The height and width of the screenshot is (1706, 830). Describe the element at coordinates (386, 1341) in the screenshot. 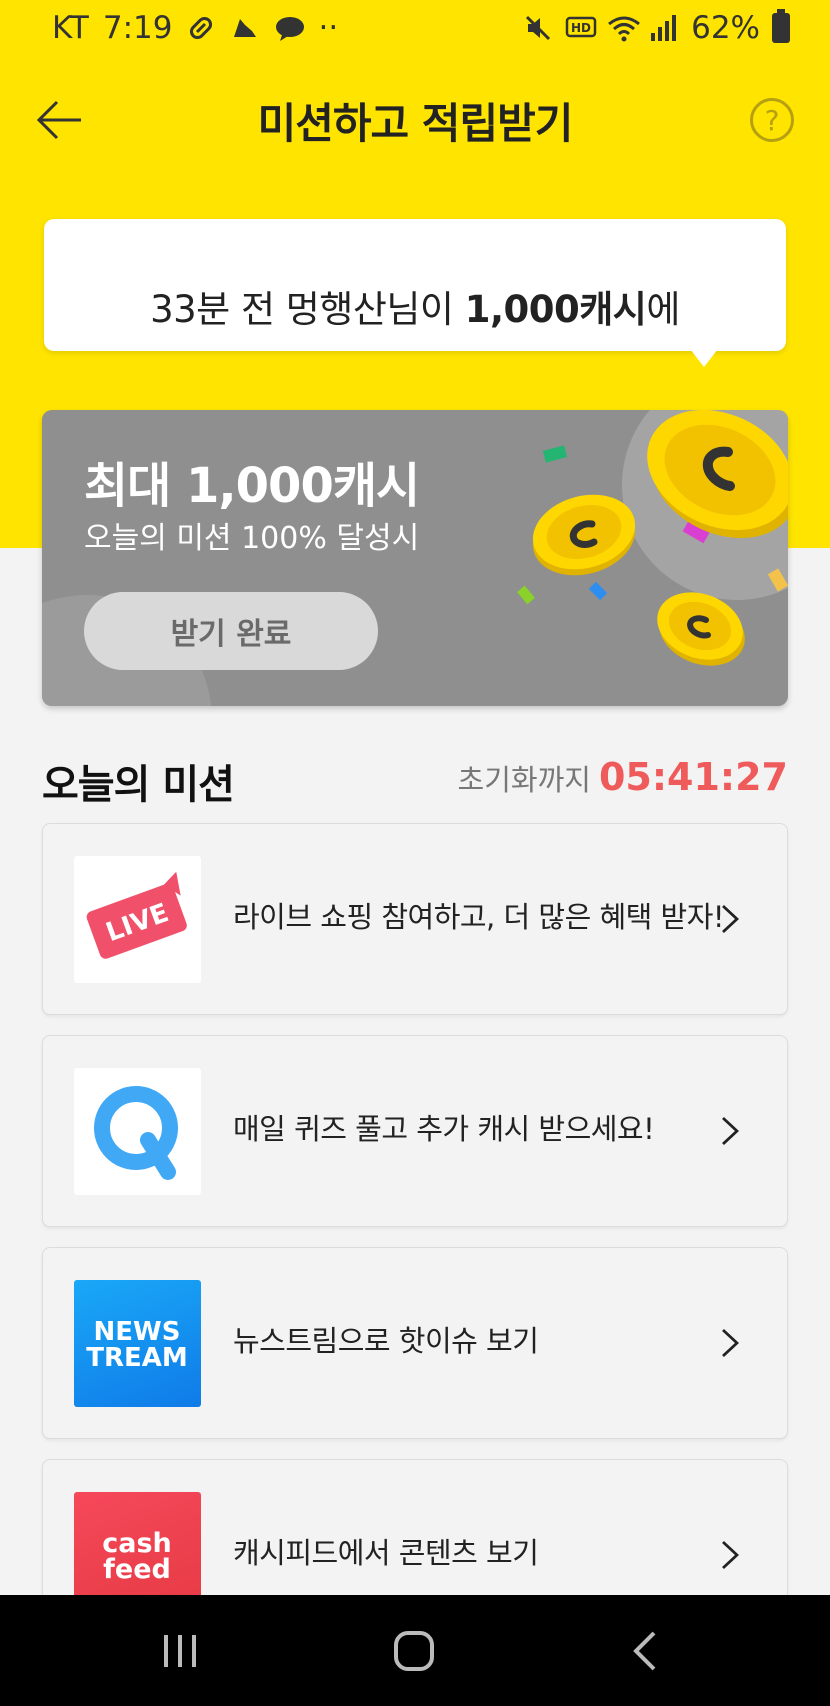

I see `mission-label: 뉴스트림으로 핫이슈 보기` at that location.